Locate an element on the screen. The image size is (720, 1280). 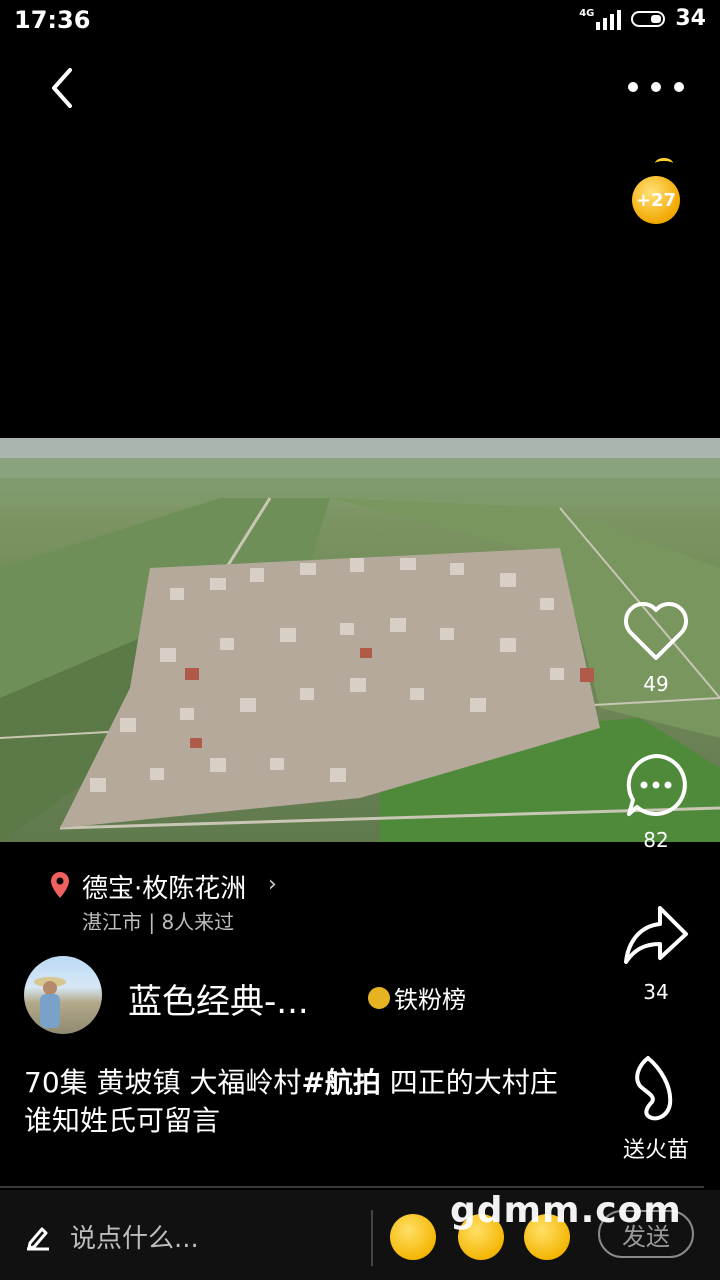
location-name: 德宝·枚陈花洲 is located at coordinates (164, 886).